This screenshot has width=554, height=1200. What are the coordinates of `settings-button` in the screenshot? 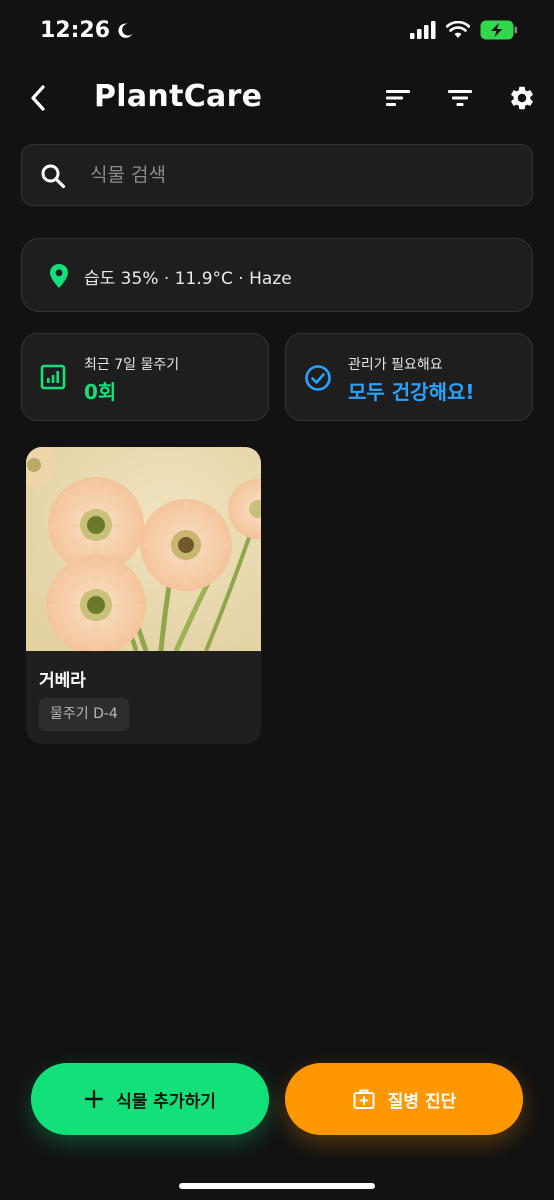 It's located at (522, 98).